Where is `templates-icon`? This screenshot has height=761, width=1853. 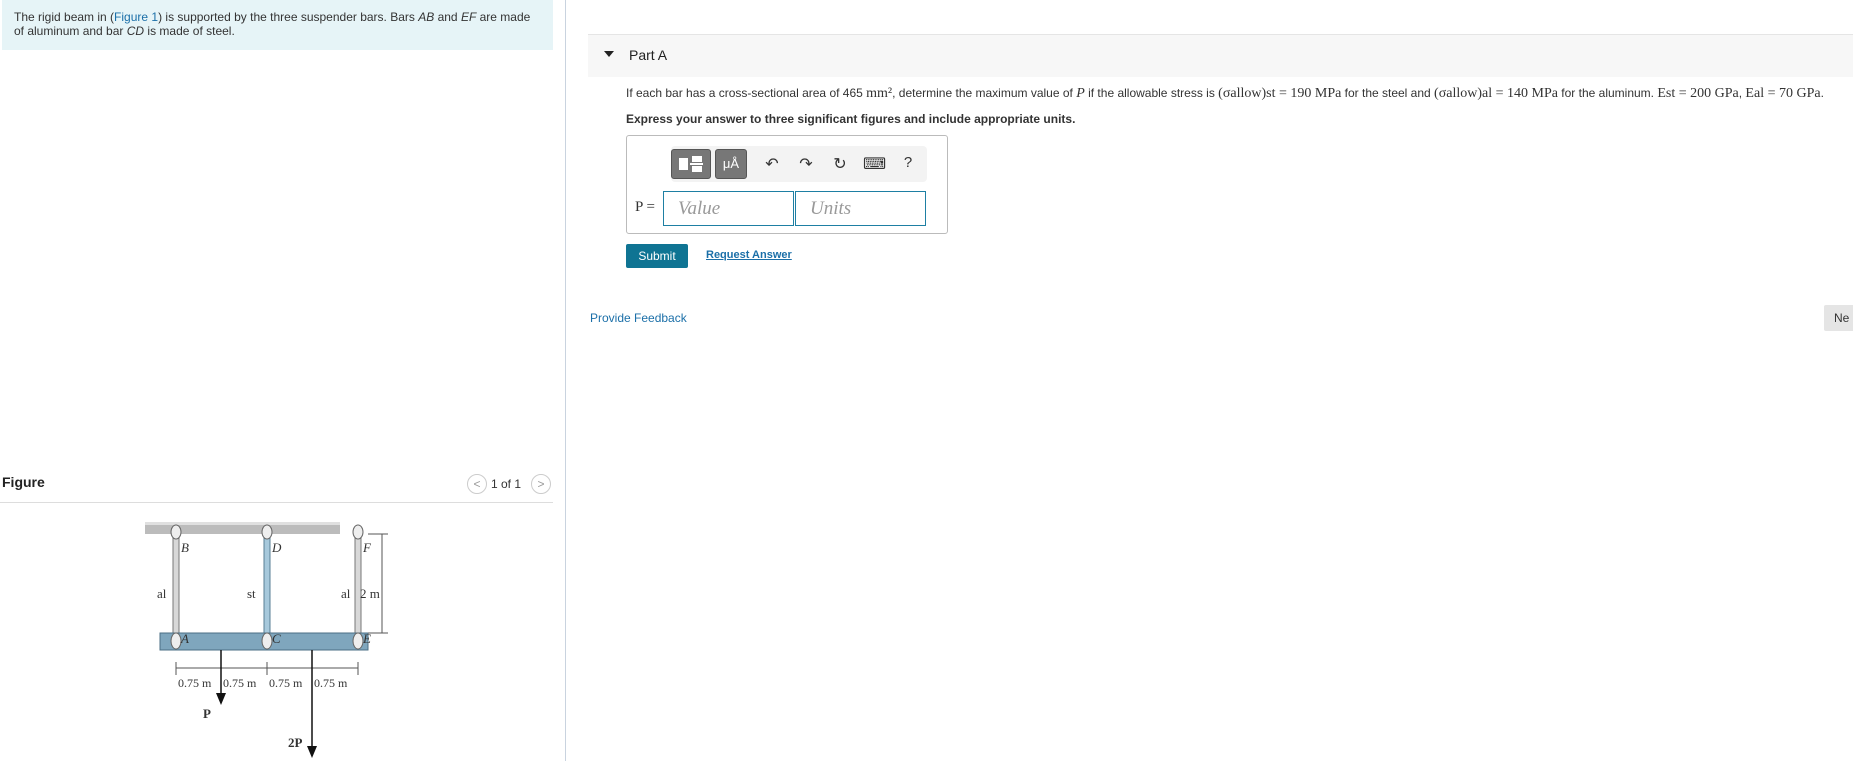 templates-icon is located at coordinates (691, 164).